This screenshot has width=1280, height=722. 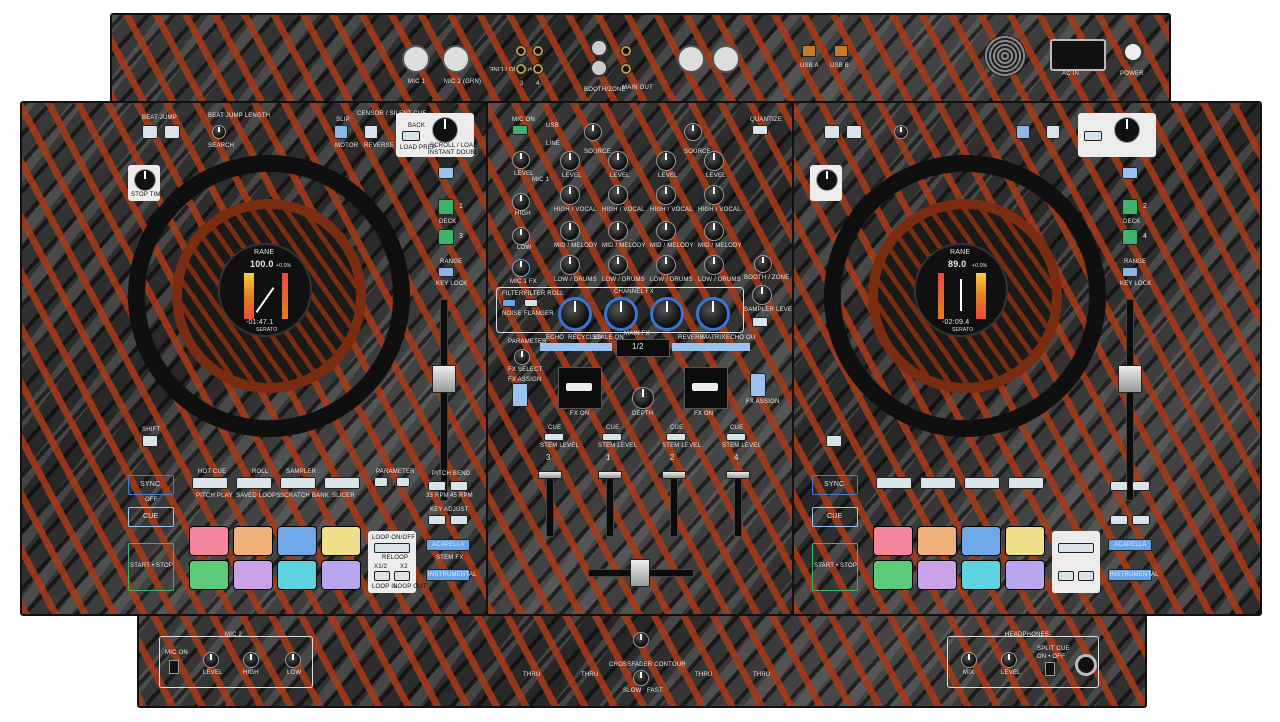 What do you see at coordinates (371, 132) in the screenshot?
I see `censor-button` at bounding box center [371, 132].